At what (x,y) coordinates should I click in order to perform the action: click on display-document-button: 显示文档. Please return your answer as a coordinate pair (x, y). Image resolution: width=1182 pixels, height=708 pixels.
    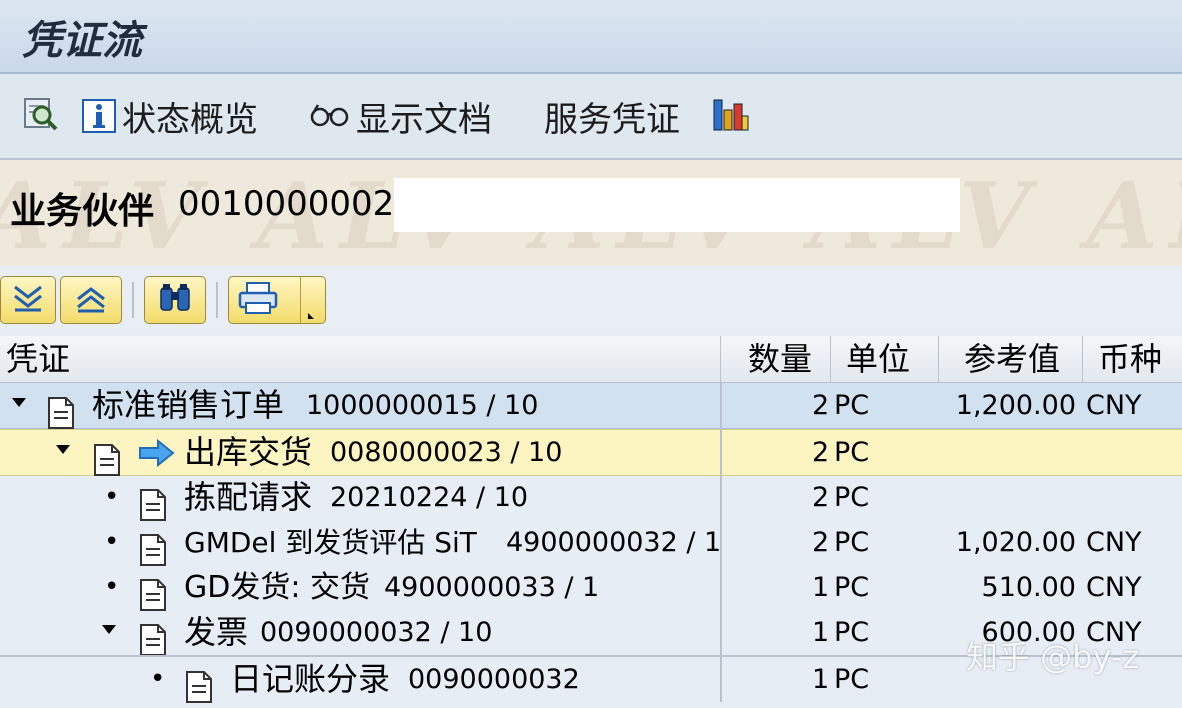
    Looking at the image, I should click on (400, 117).